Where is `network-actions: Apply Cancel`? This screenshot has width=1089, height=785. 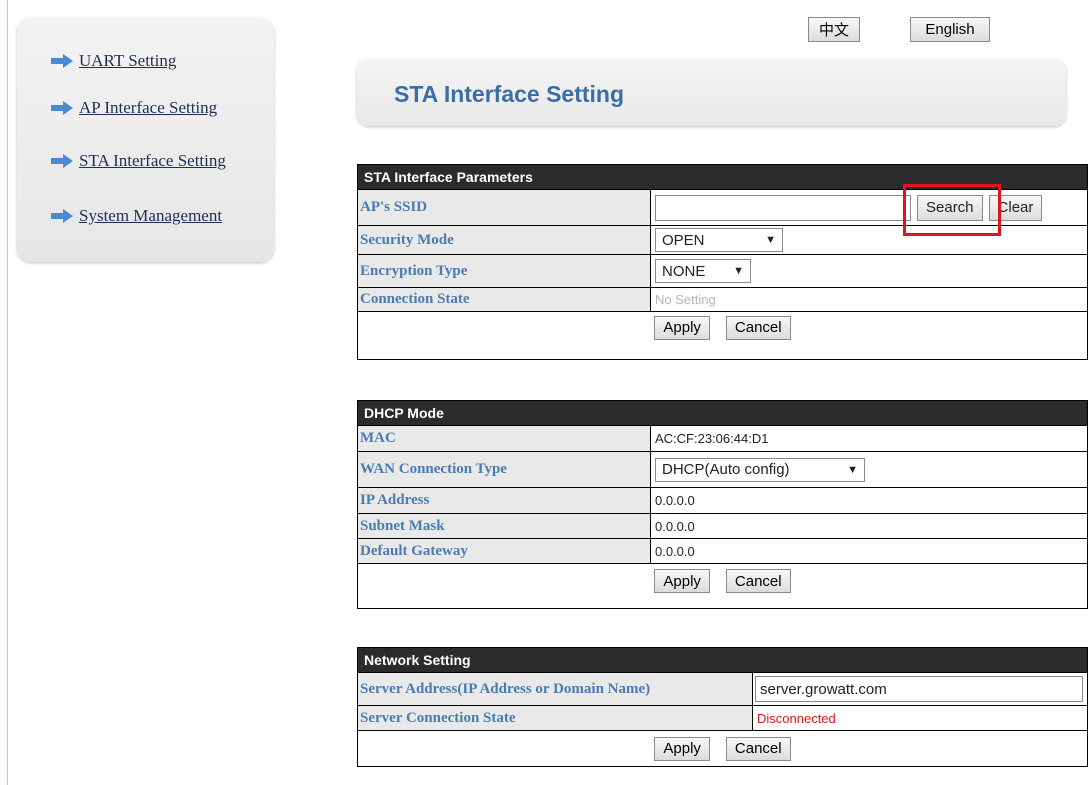 network-actions: Apply Cancel is located at coordinates (722, 748).